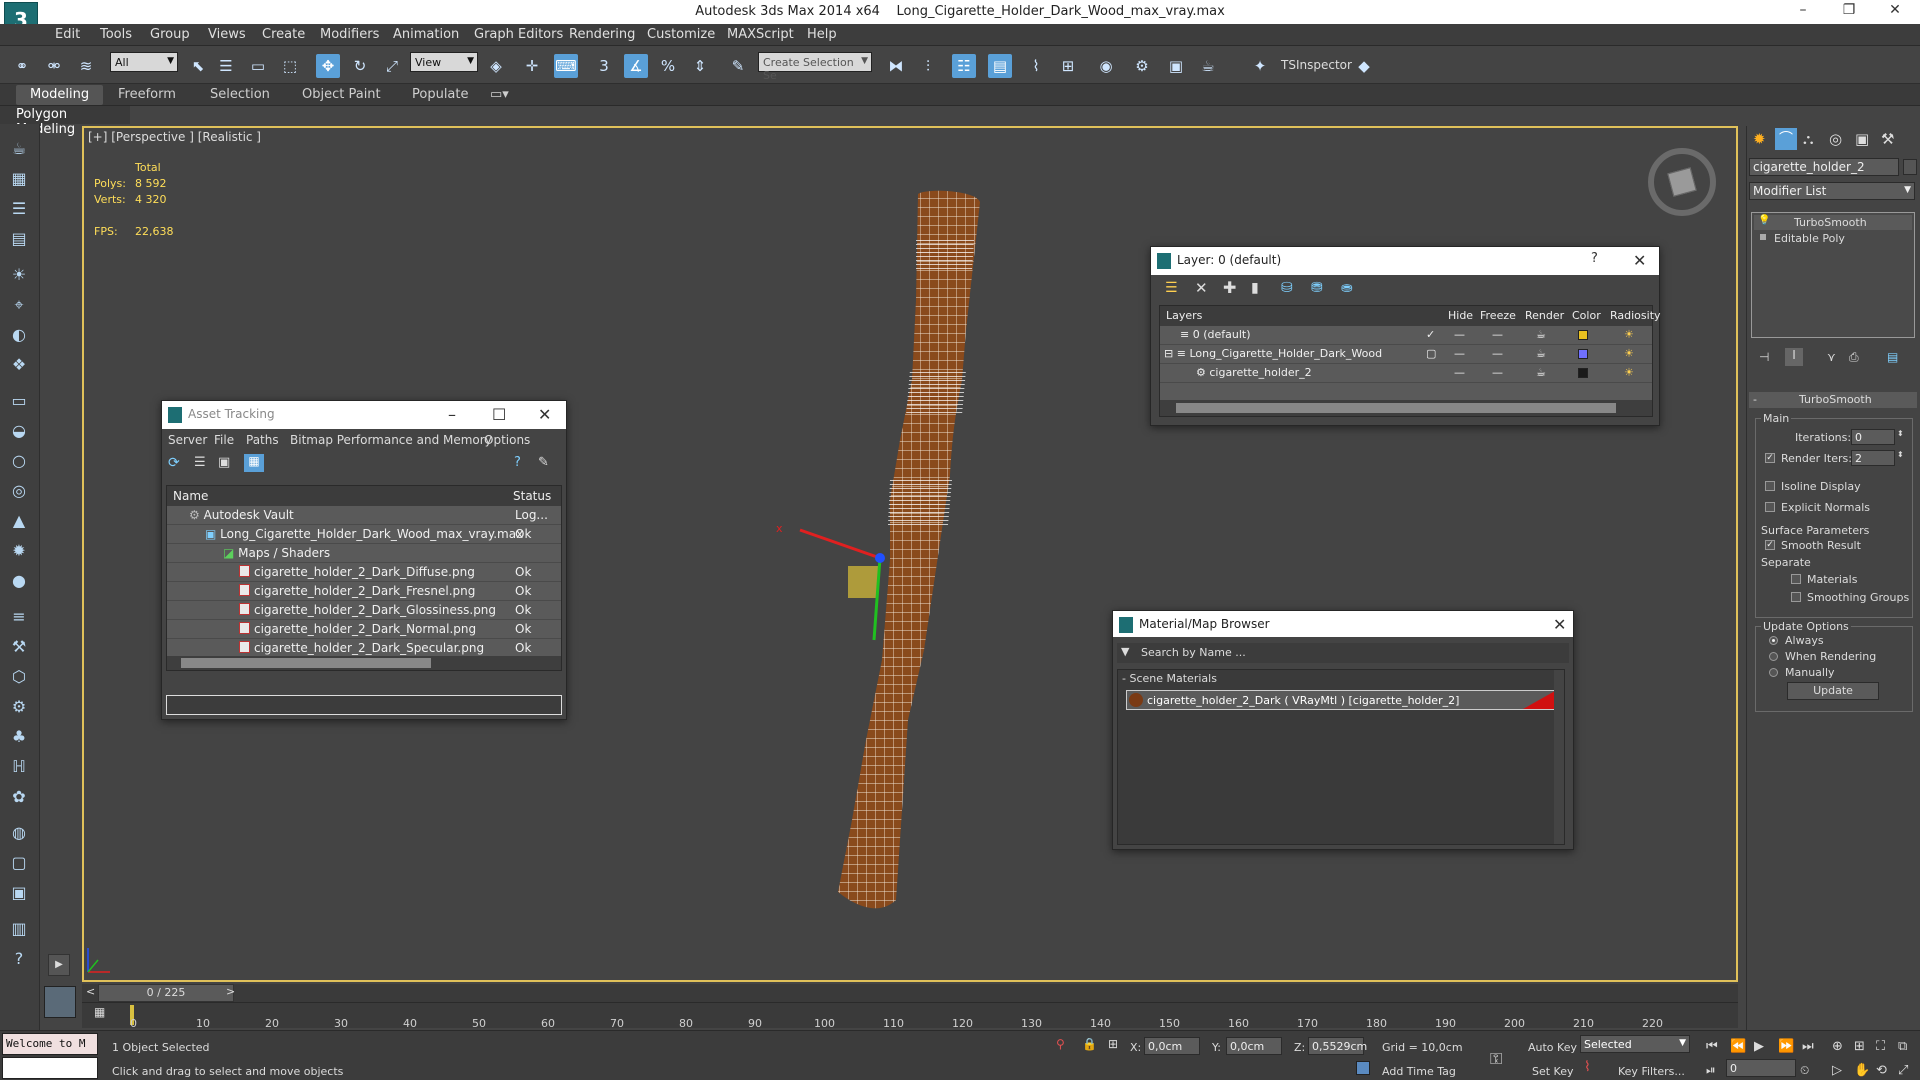 Image resolution: width=1920 pixels, height=1080 pixels. What do you see at coordinates (166, 993) in the screenshot?
I see `time-slider-thumb: 0 / 225` at bounding box center [166, 993].